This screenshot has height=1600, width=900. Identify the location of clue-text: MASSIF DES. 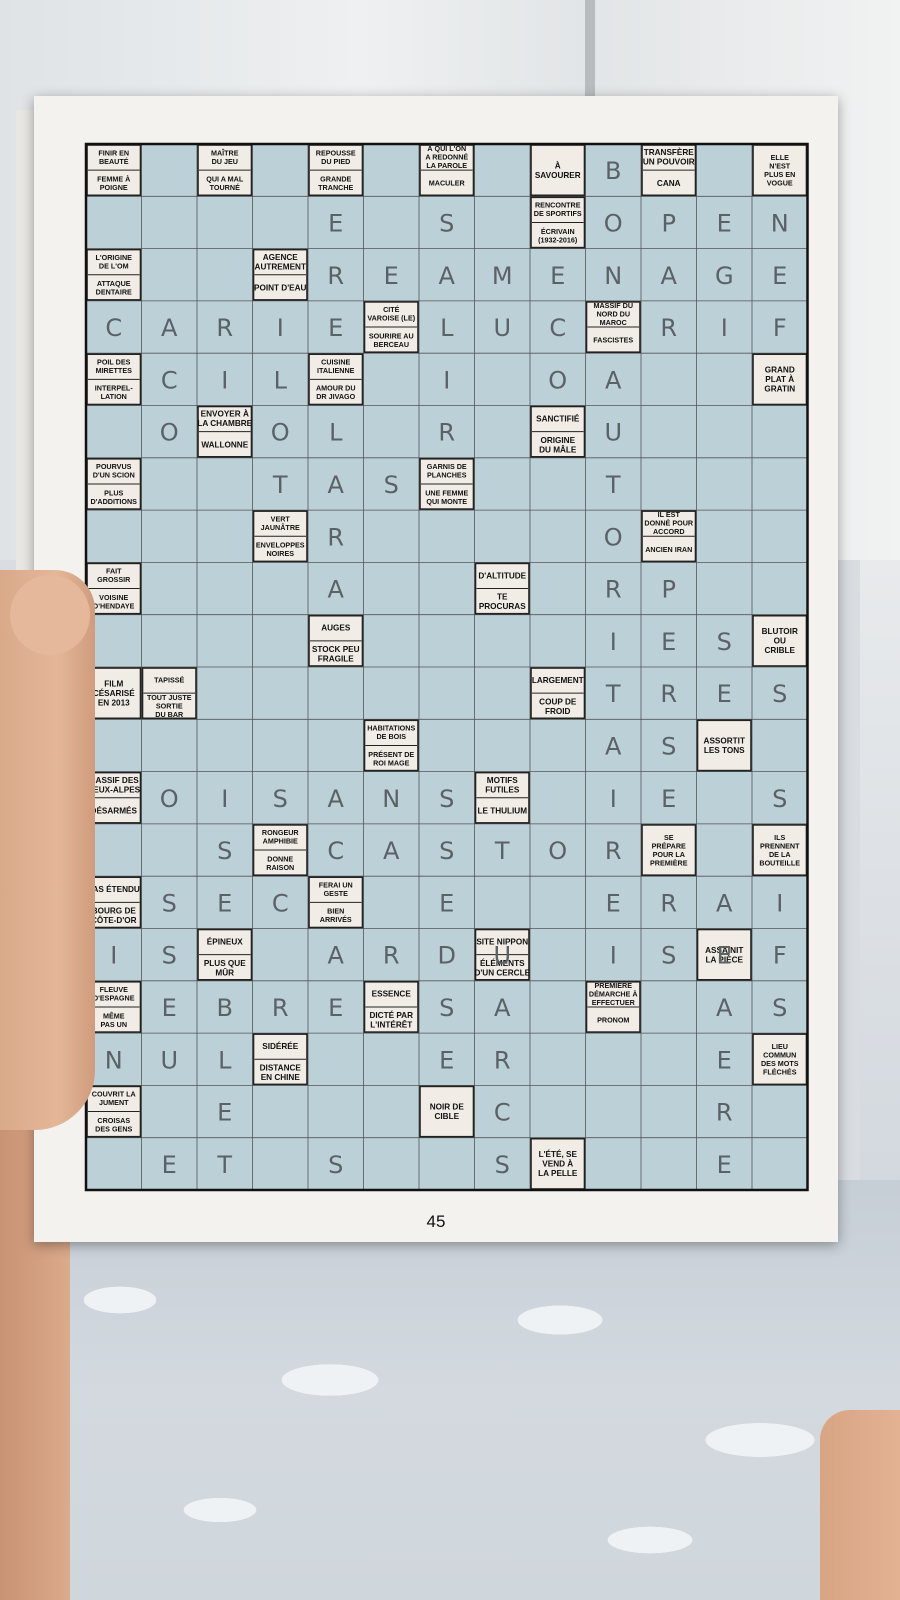
(114, 780).